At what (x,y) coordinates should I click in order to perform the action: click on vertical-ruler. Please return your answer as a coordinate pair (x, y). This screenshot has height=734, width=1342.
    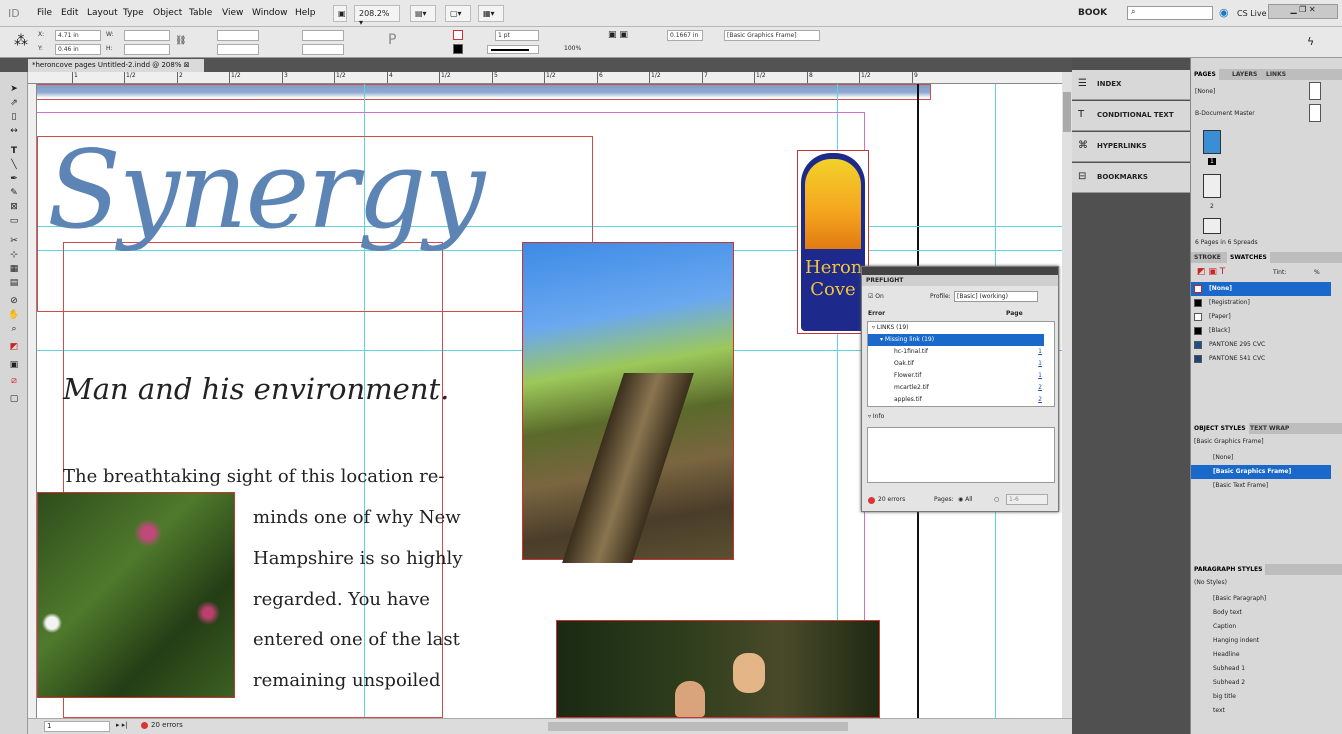
    Looking at the image, I should click on (32, 401).